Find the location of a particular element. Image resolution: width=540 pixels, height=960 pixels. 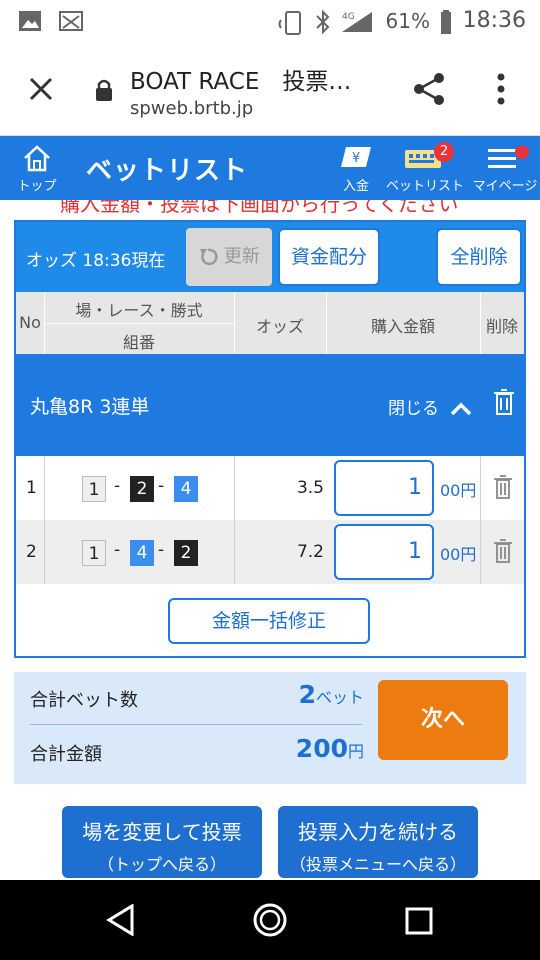

table-row: 1 1 - 2 - 4 3.5 1 00円 is located at coordinates (270, 488).